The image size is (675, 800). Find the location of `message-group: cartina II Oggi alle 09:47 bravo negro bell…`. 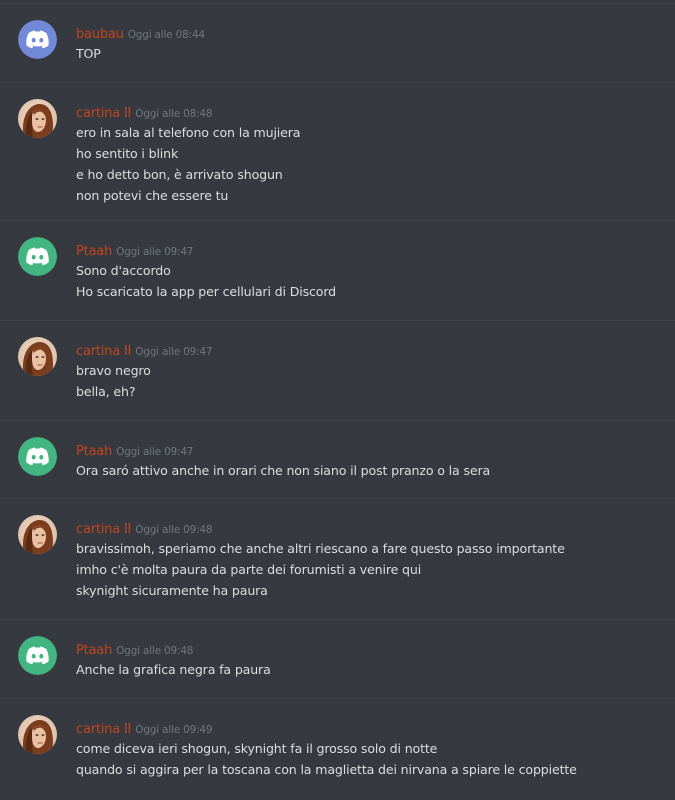

message-group: cartina II Oggi alle 09:47 bravo negro bell… is located at coordinates (337, 370).